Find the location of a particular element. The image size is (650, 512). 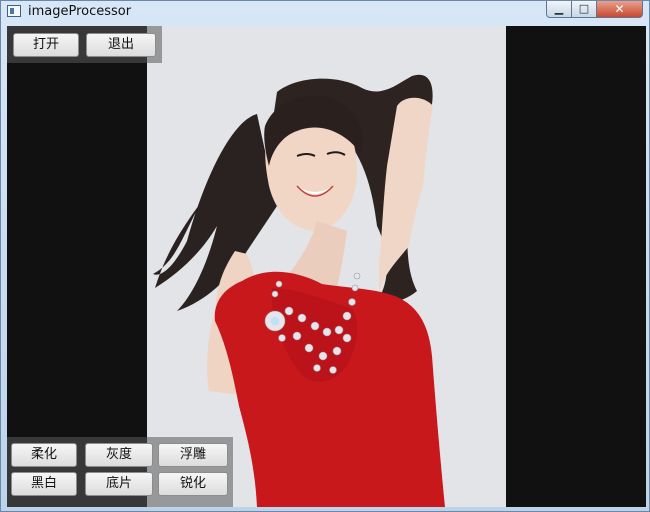

grayscale-button: 灰度 is located at coordinates (119, 455).